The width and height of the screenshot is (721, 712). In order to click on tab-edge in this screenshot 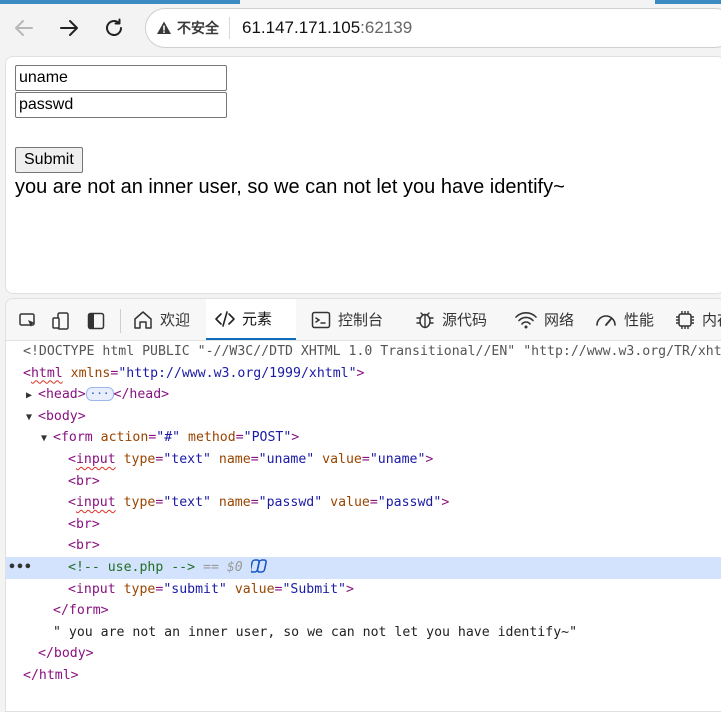, I will do `click(688, 2)`.